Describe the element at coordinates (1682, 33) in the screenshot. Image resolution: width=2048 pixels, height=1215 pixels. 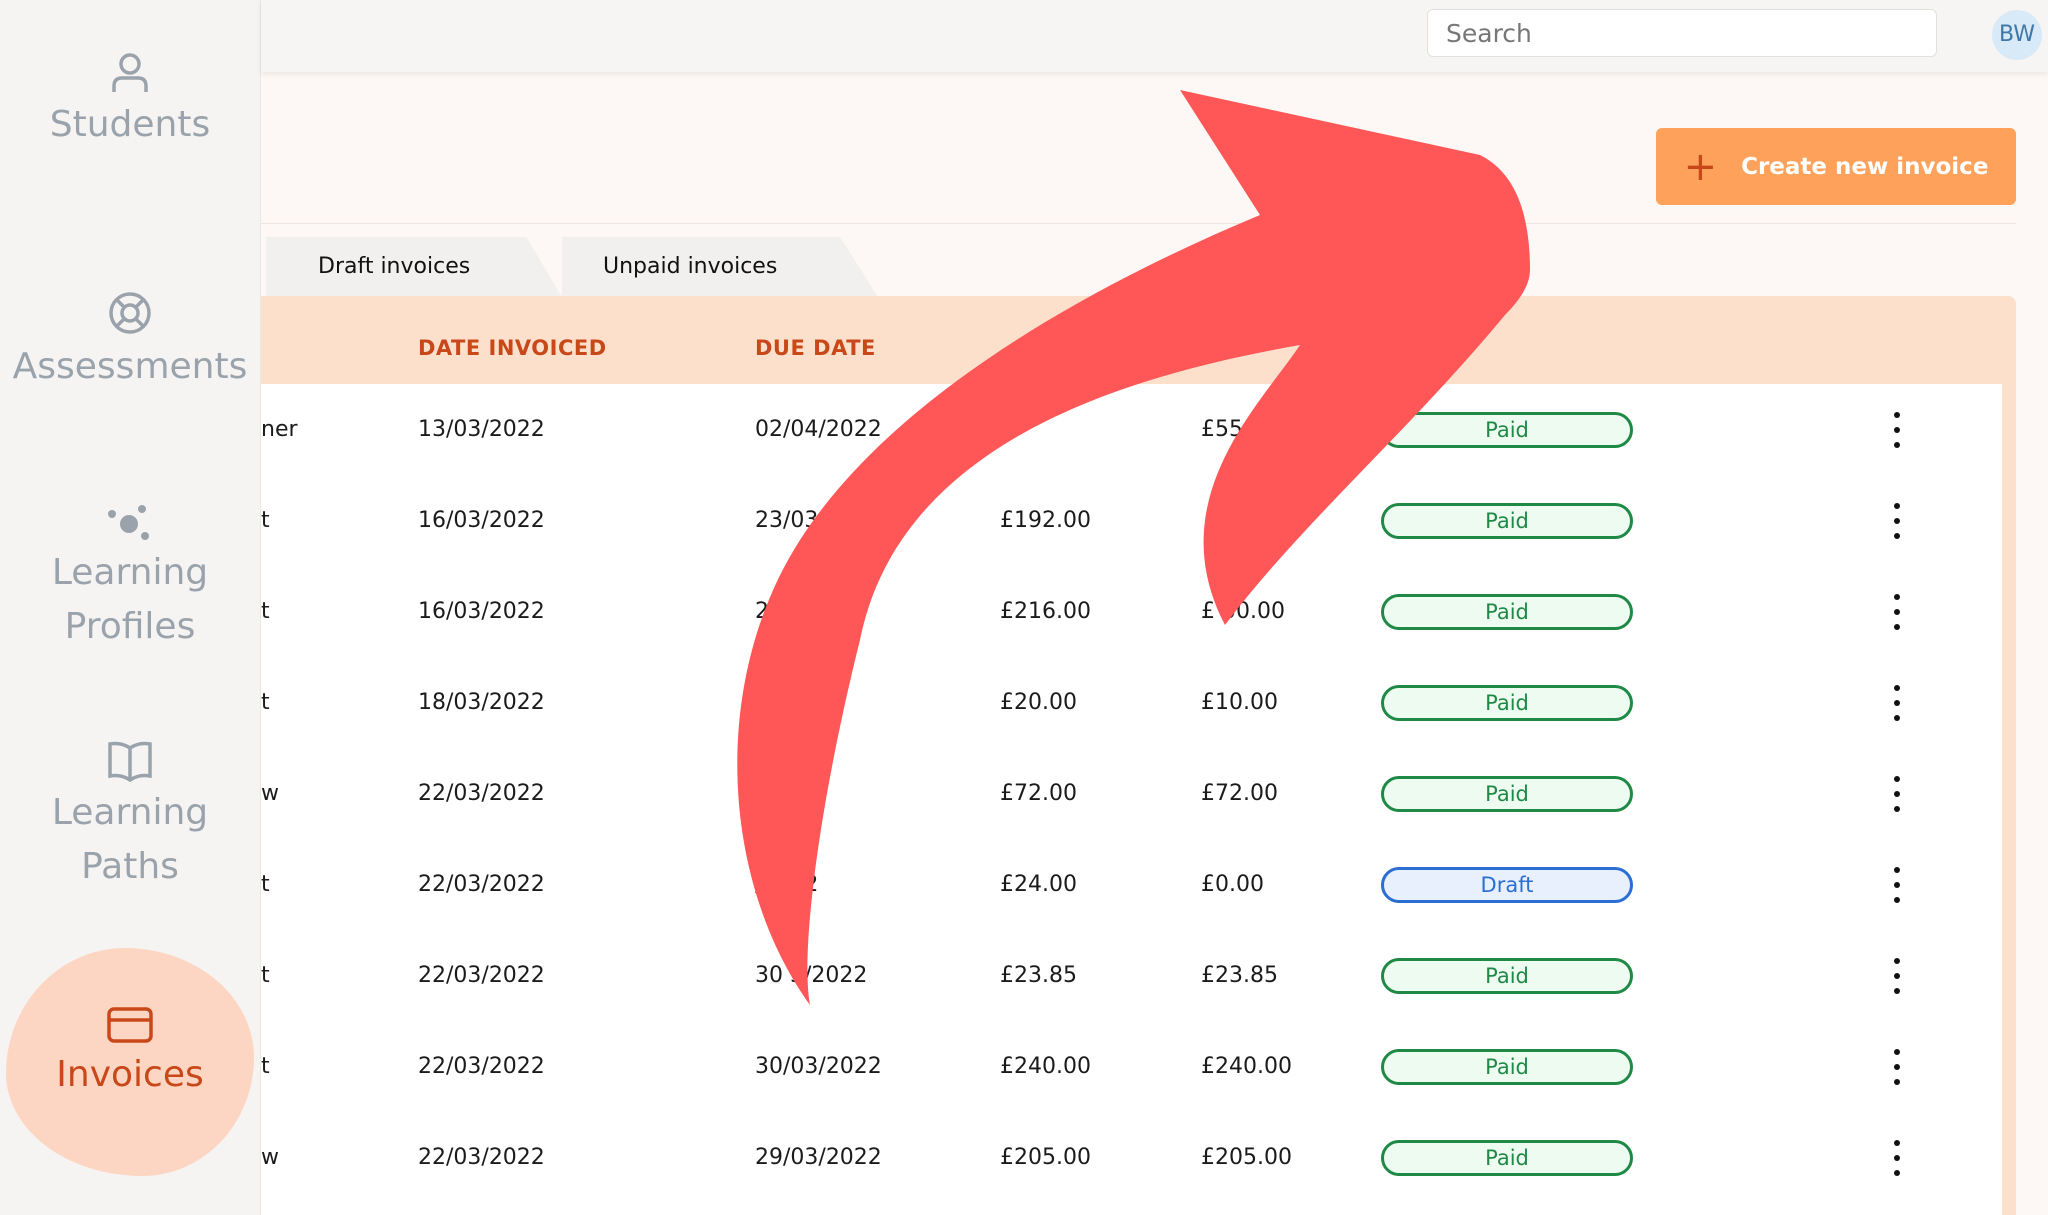
I see `search-input` at that location.